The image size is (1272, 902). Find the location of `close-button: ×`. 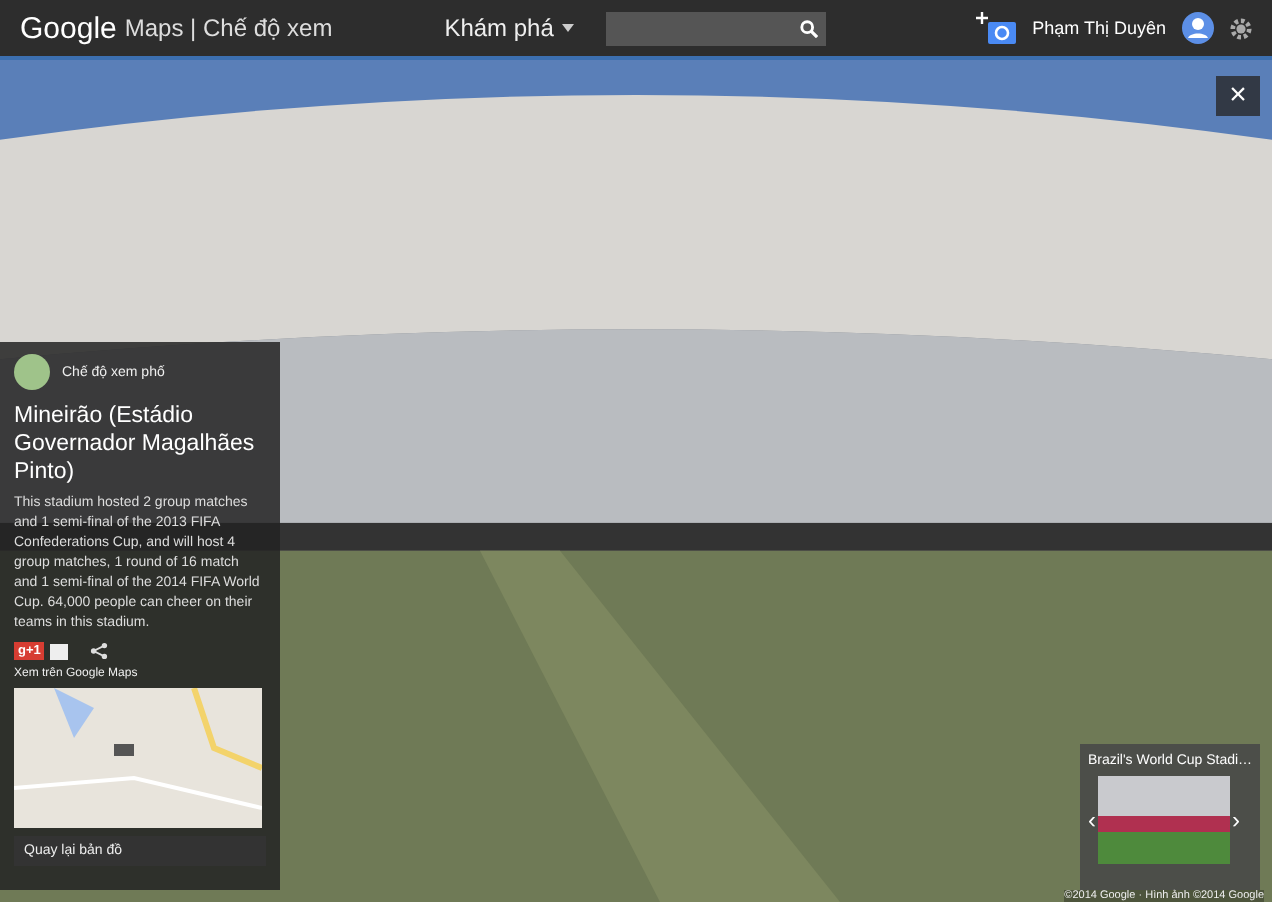

close-button: × is located at coordinates (1238, 96).